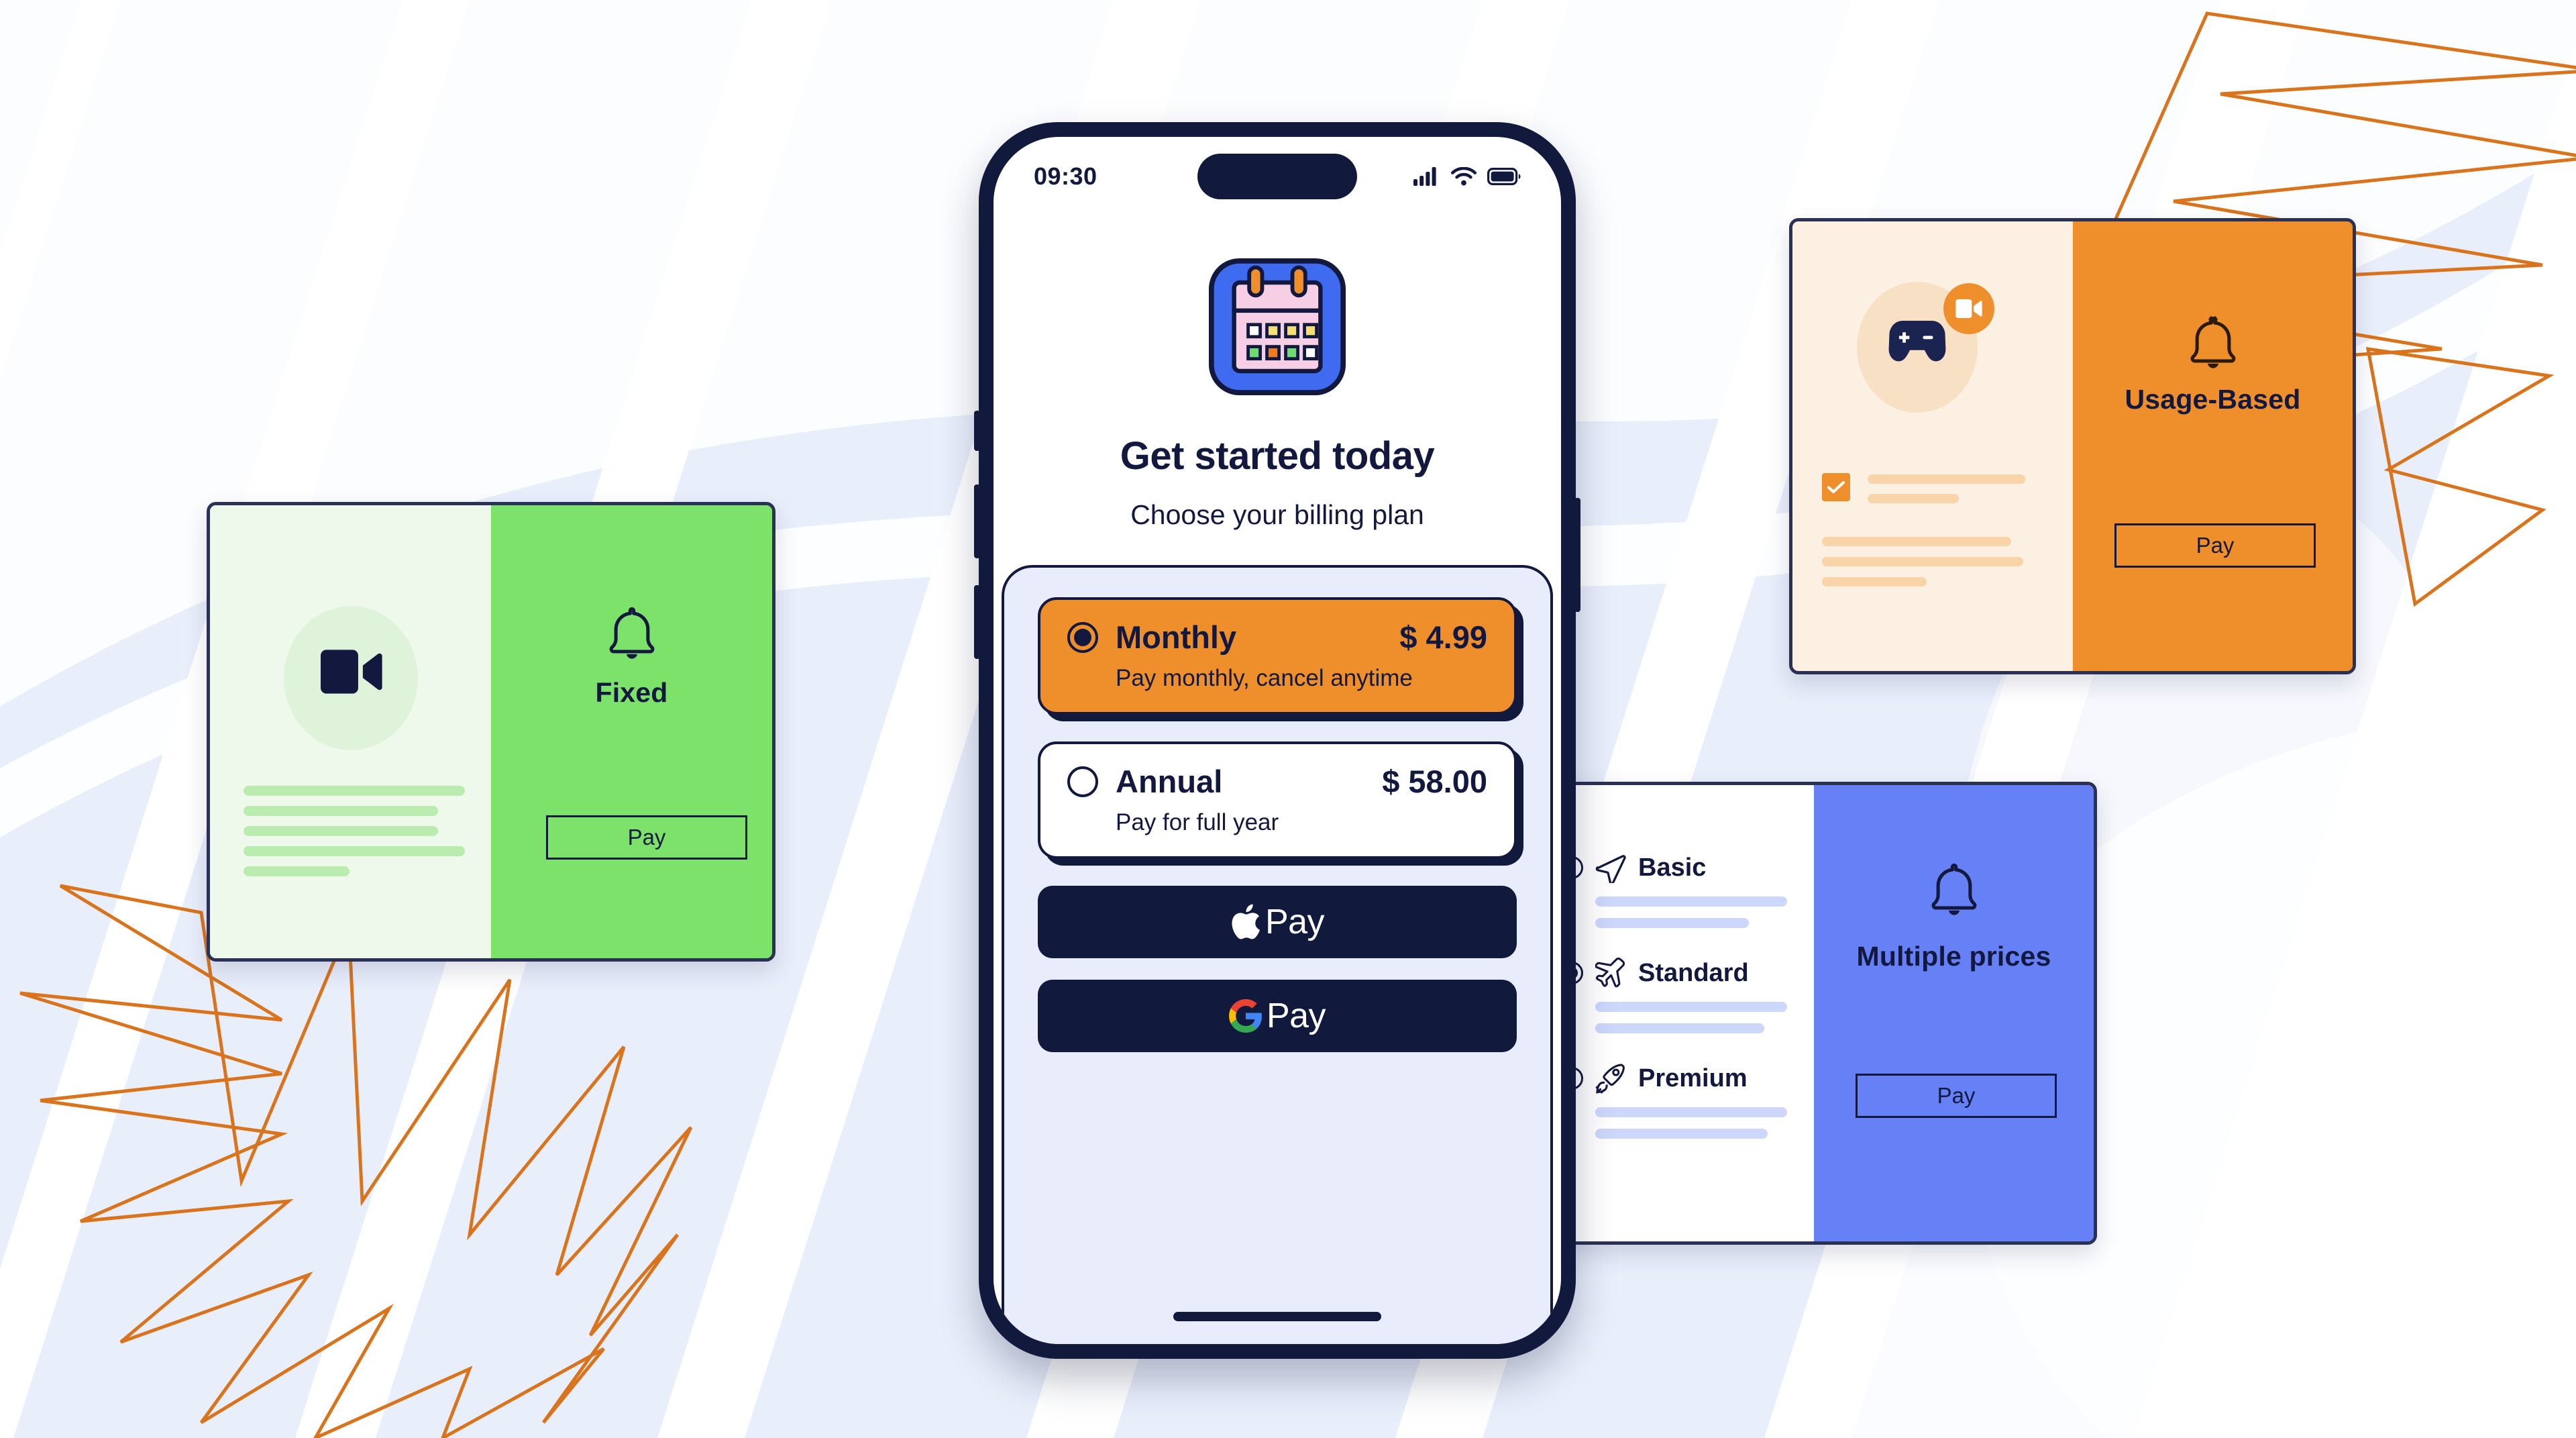 The image size is (2576, 1438). Describe the element at coordinates (1932, 446) in the screenshot. I see `card-usage-left-panel` at that location.